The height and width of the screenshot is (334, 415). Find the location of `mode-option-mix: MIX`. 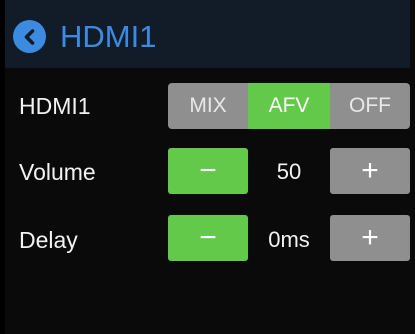

mode-option-mix: MIX is located at coordinates (208, 106).